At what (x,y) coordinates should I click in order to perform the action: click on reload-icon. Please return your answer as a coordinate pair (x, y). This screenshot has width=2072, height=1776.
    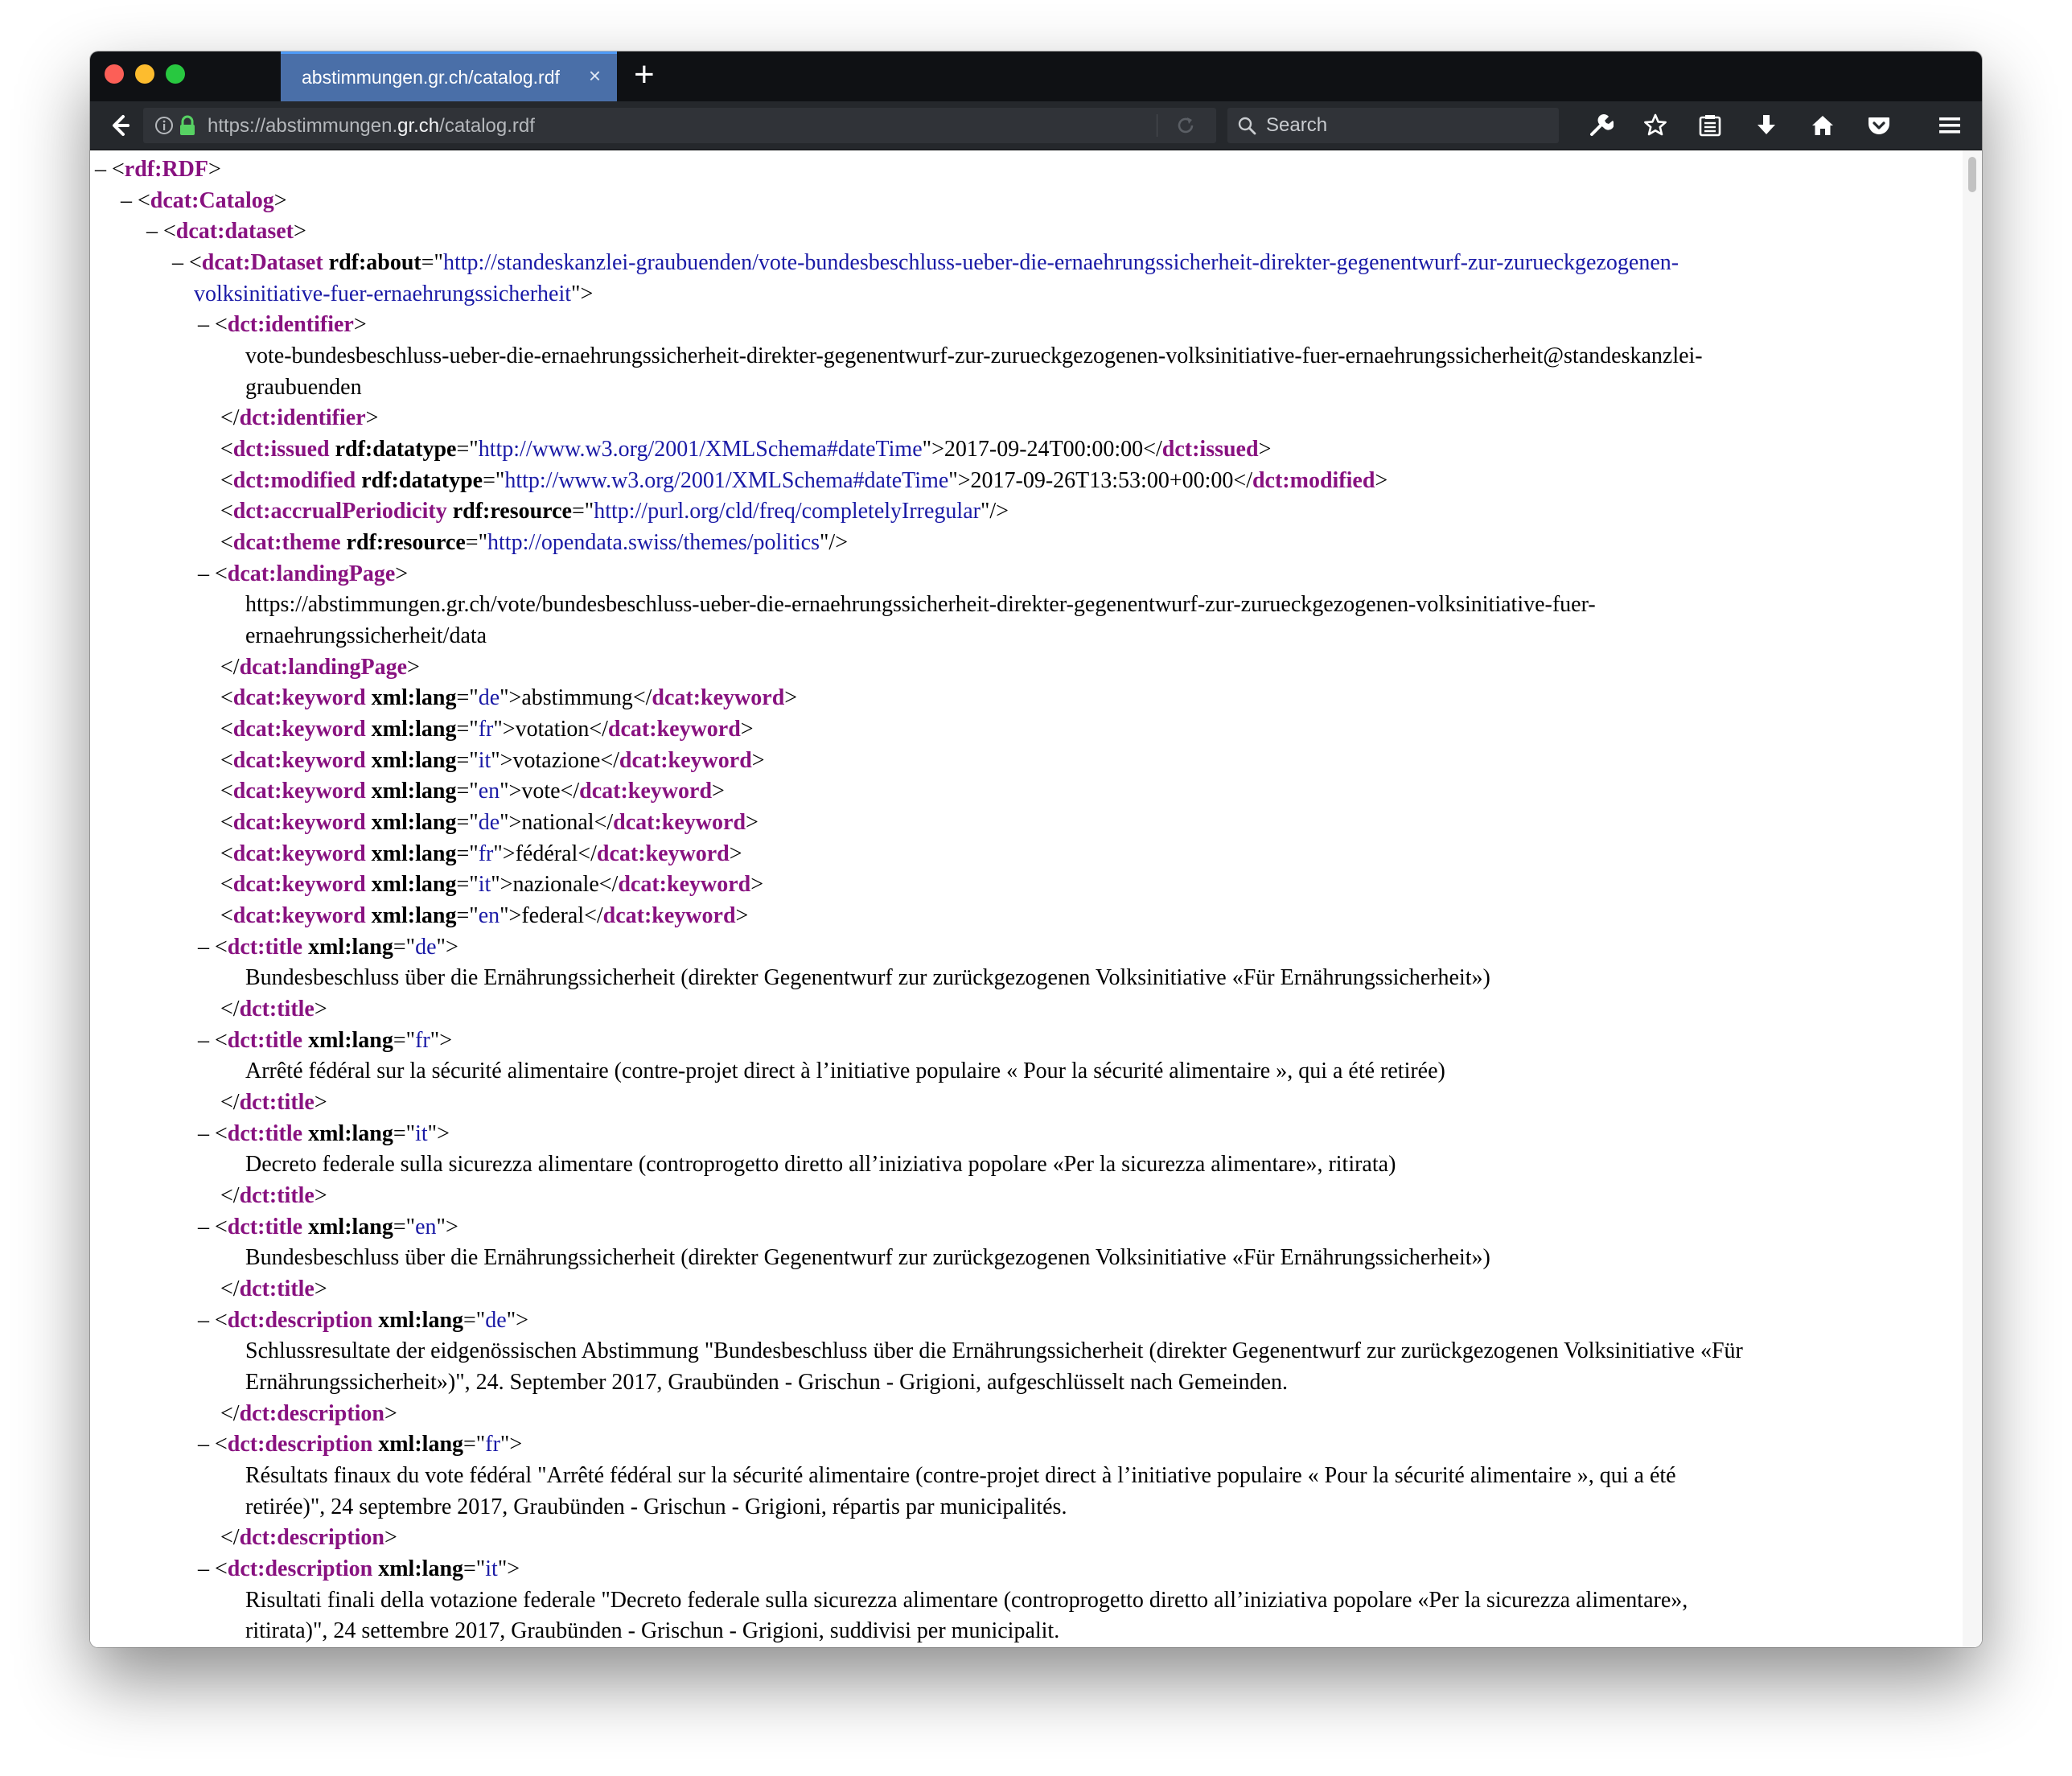
    Looking at the image, I should click on (1185, 125).